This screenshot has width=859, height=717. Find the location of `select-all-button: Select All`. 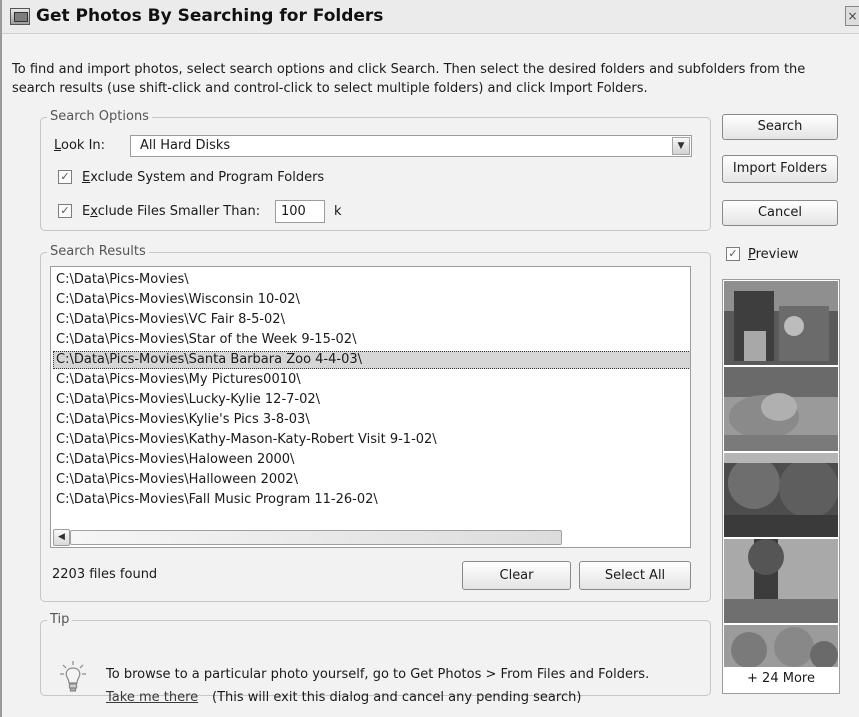

select-all-button: Select All is located at coordinates (635, 575).